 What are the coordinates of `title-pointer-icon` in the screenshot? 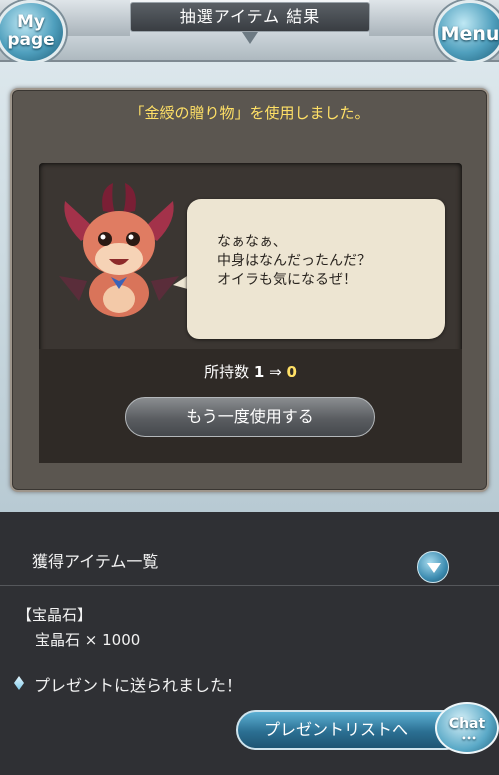 It's located at (250, 38).